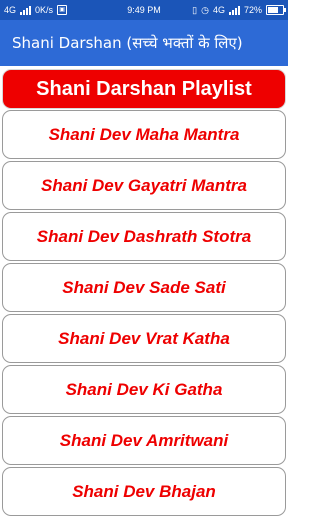 The image size is (320, 516). What do you see at coordinates (10, 10) in the screenshot?
I see `network-type-left: 4G` at bounding box center [10, 10].